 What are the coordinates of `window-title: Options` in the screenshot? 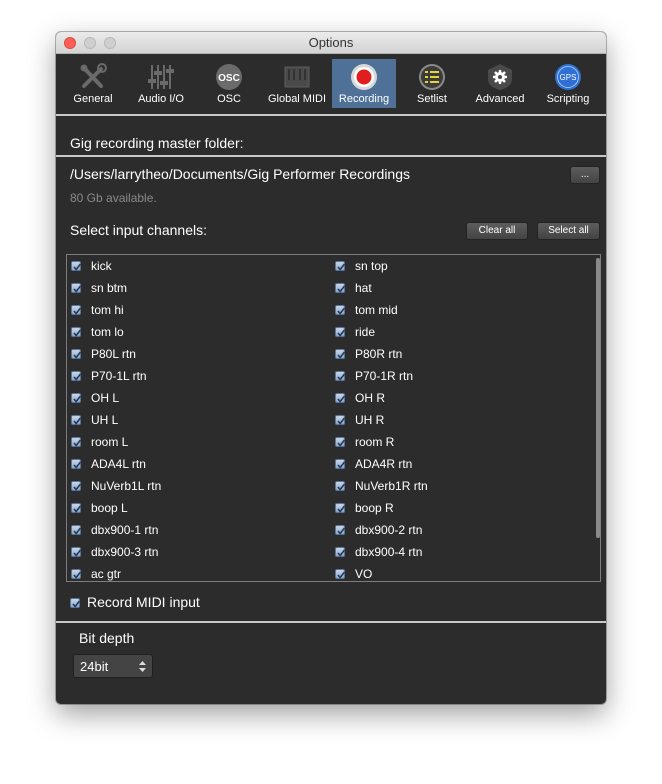 It's located at (331, 42).